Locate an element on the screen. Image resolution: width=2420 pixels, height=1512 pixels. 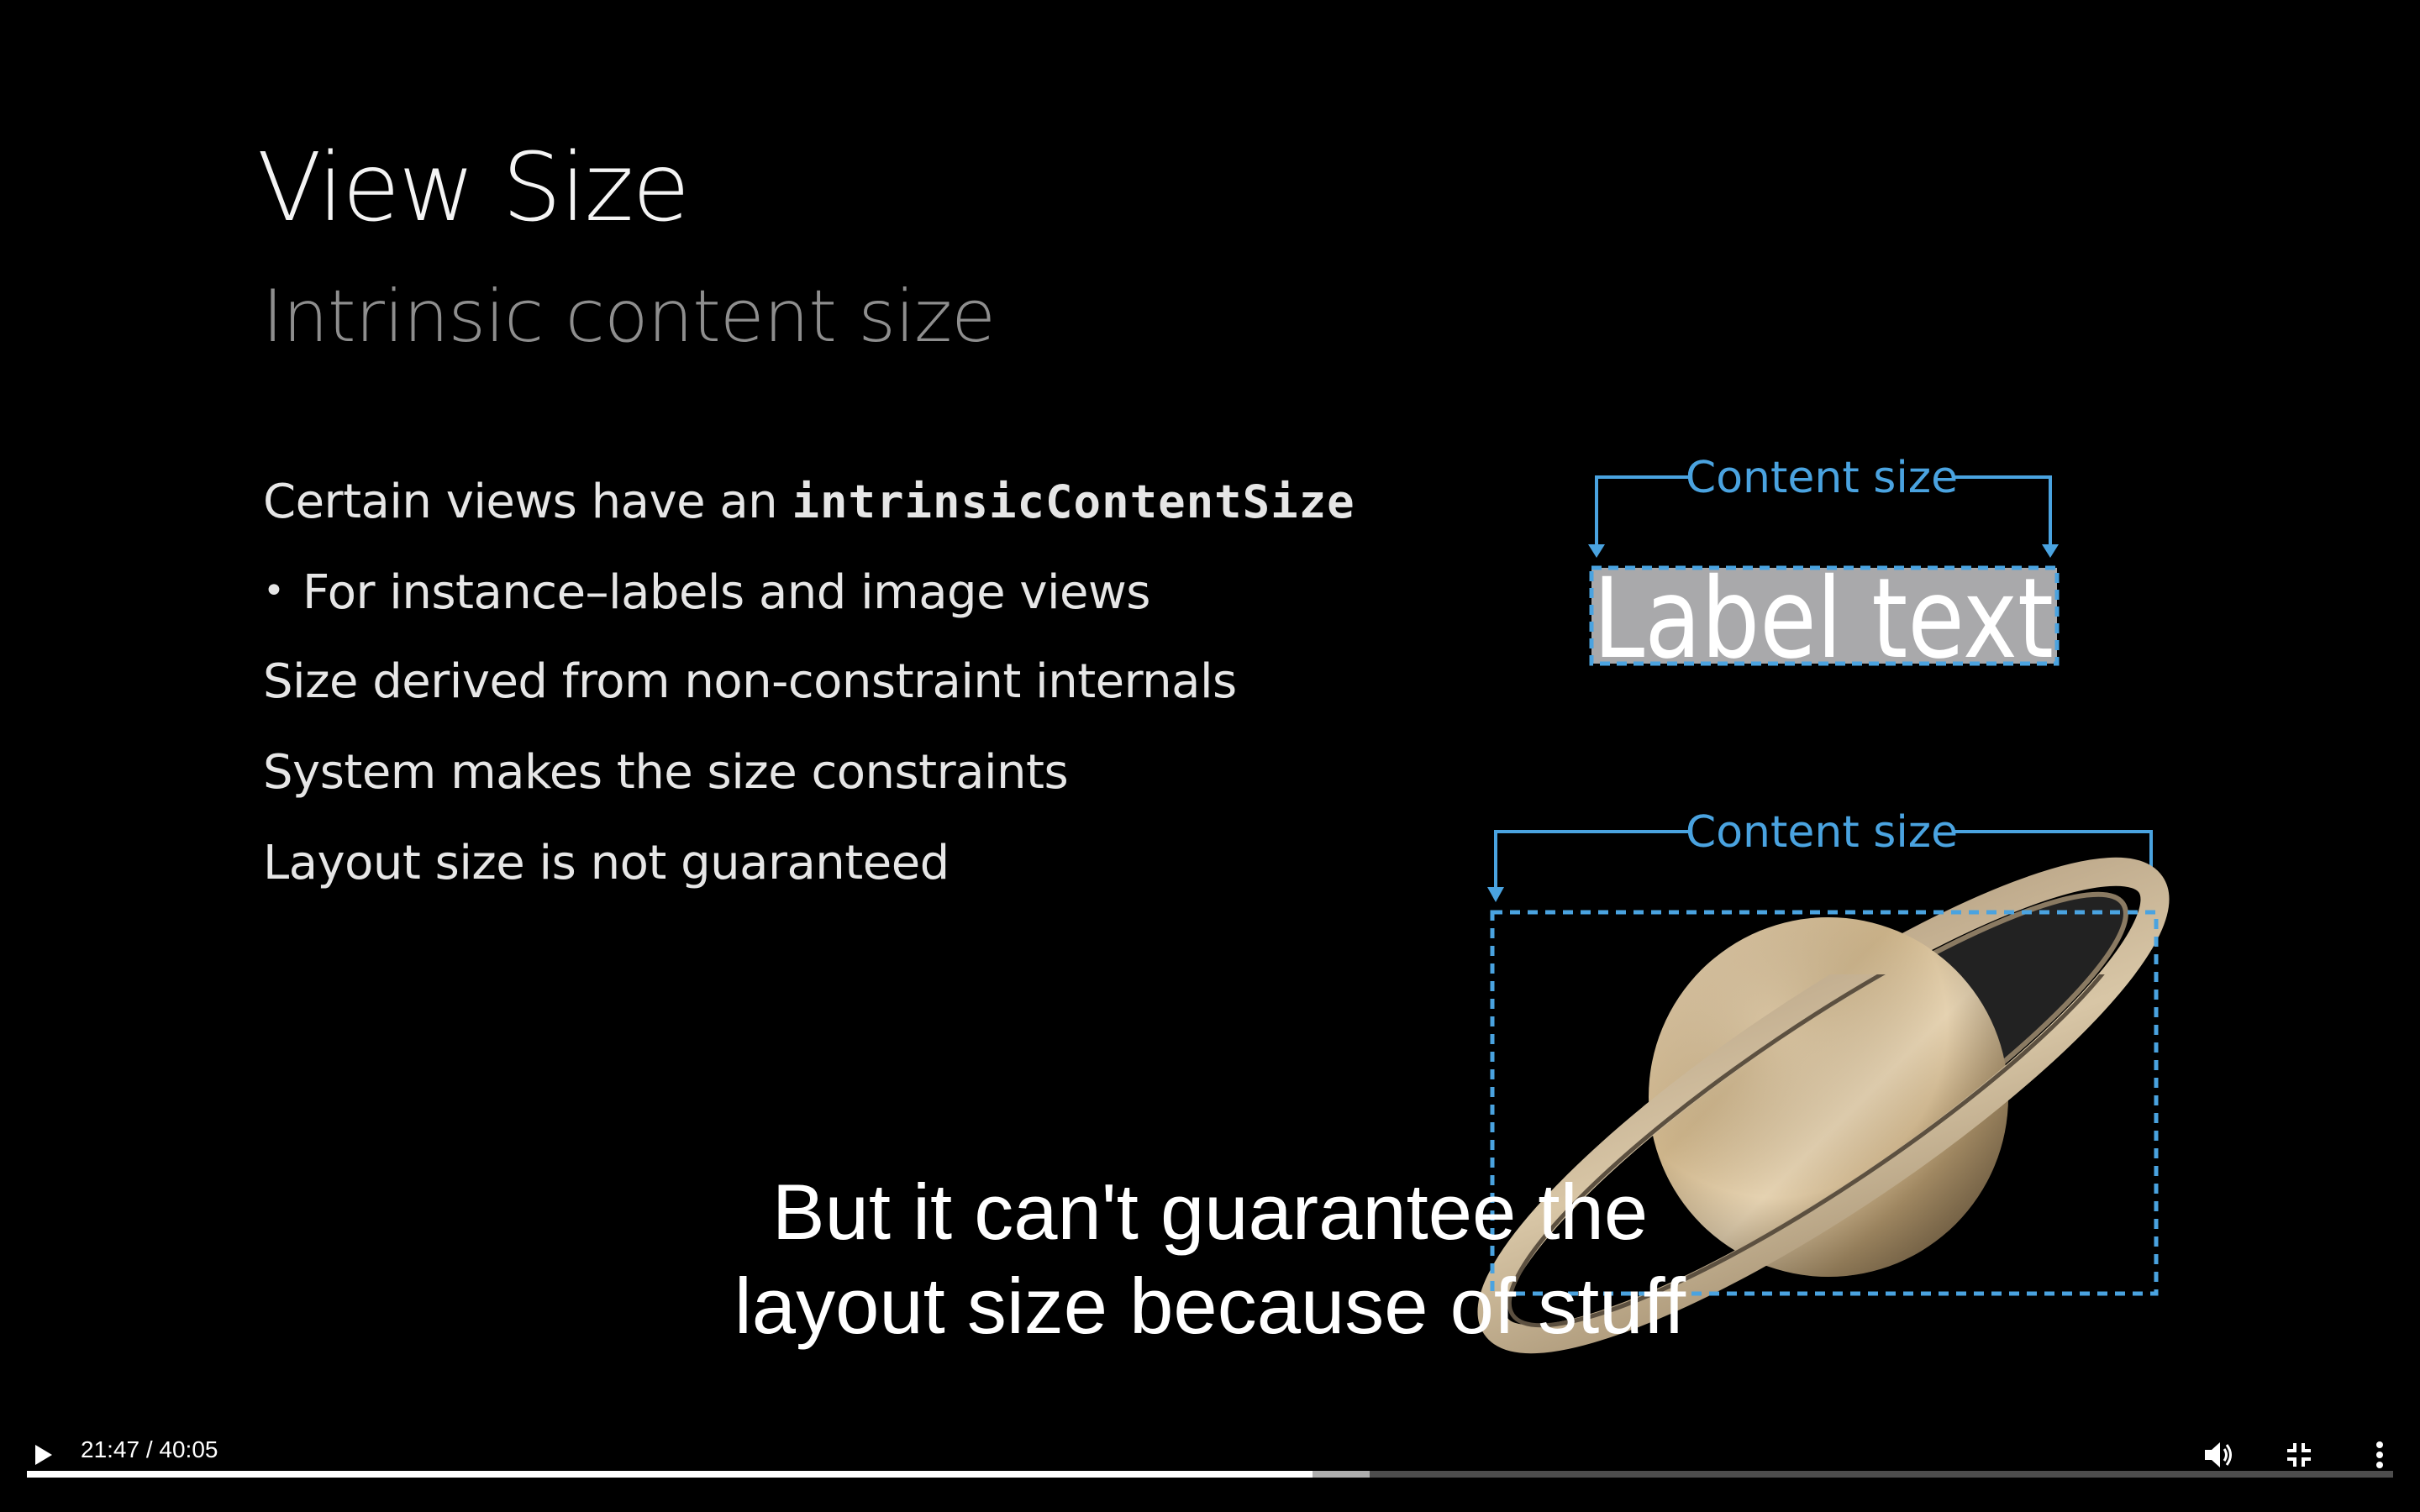
caption-line-1: But it can't guarantee the is located at coordinates (1210, 1212).